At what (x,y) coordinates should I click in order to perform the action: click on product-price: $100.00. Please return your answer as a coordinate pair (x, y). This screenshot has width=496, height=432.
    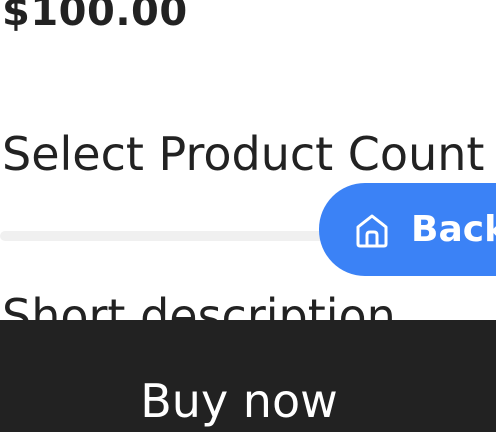
    Looking at the image, I should click on (95, 17).